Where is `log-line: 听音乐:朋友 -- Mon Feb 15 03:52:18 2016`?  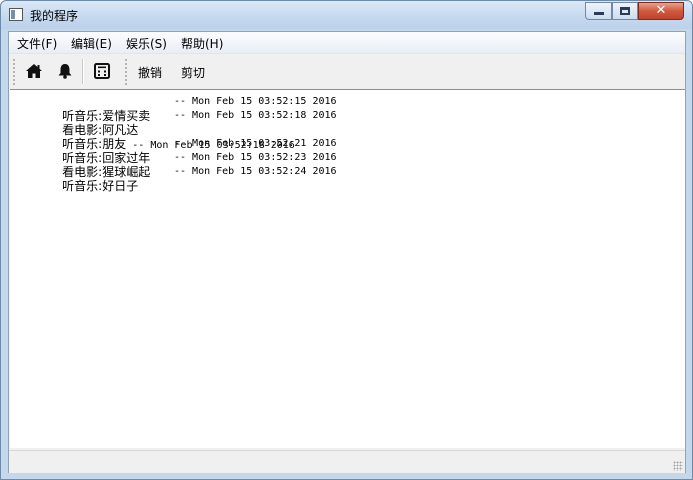
log-line: 听音乐:朋友 -- Mon Feb 15 03:52:18 2016 is located at coordinates (154, 137).